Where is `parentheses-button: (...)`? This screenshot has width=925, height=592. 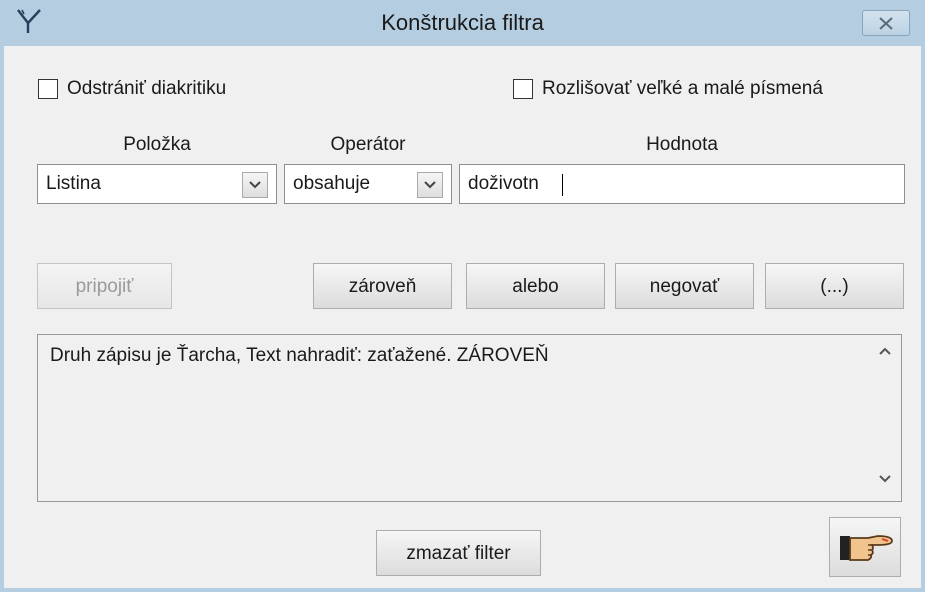 parentheses-button: (...) is located at coordinates (834, 286).